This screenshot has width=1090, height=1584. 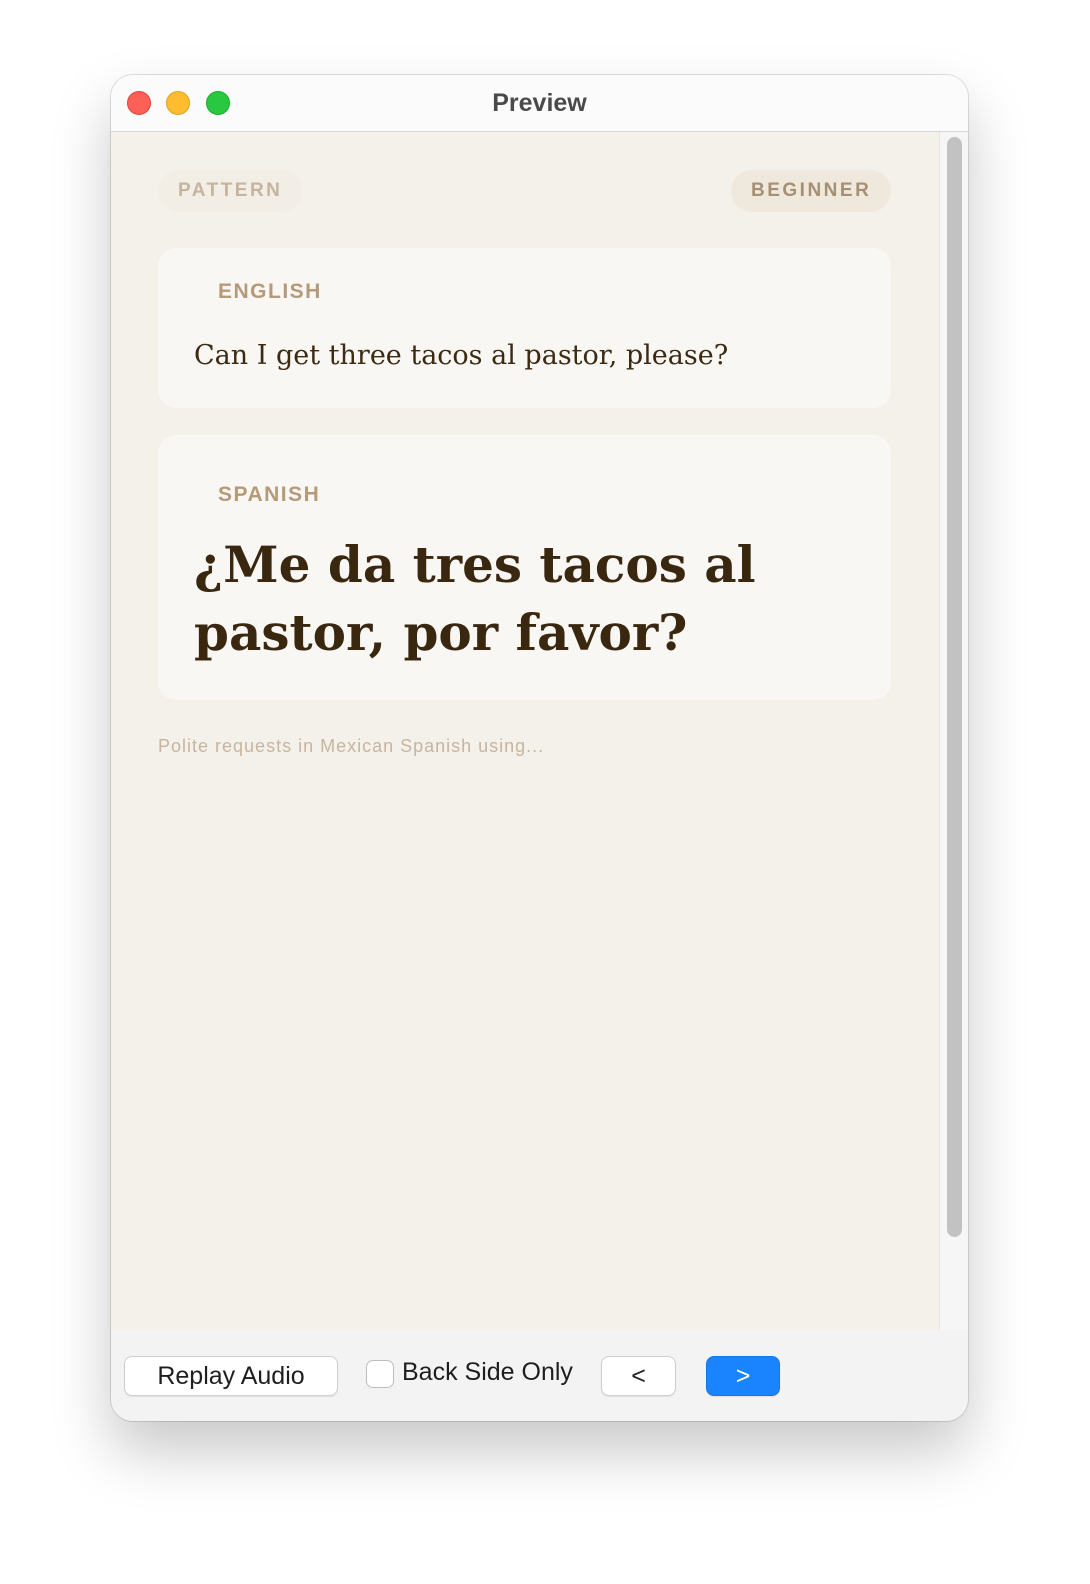 What do you see at coordinates (230, 191) in the screenshot?
I see `card-type-badge: PATTERN` at bounding box center [230, 191].